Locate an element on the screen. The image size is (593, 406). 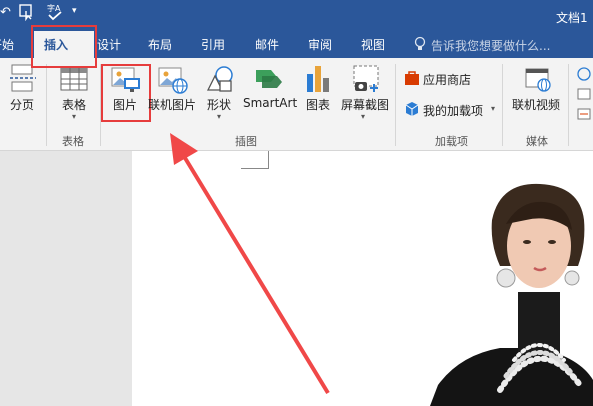
my-addins-icon is located at coordinates (412, 109).